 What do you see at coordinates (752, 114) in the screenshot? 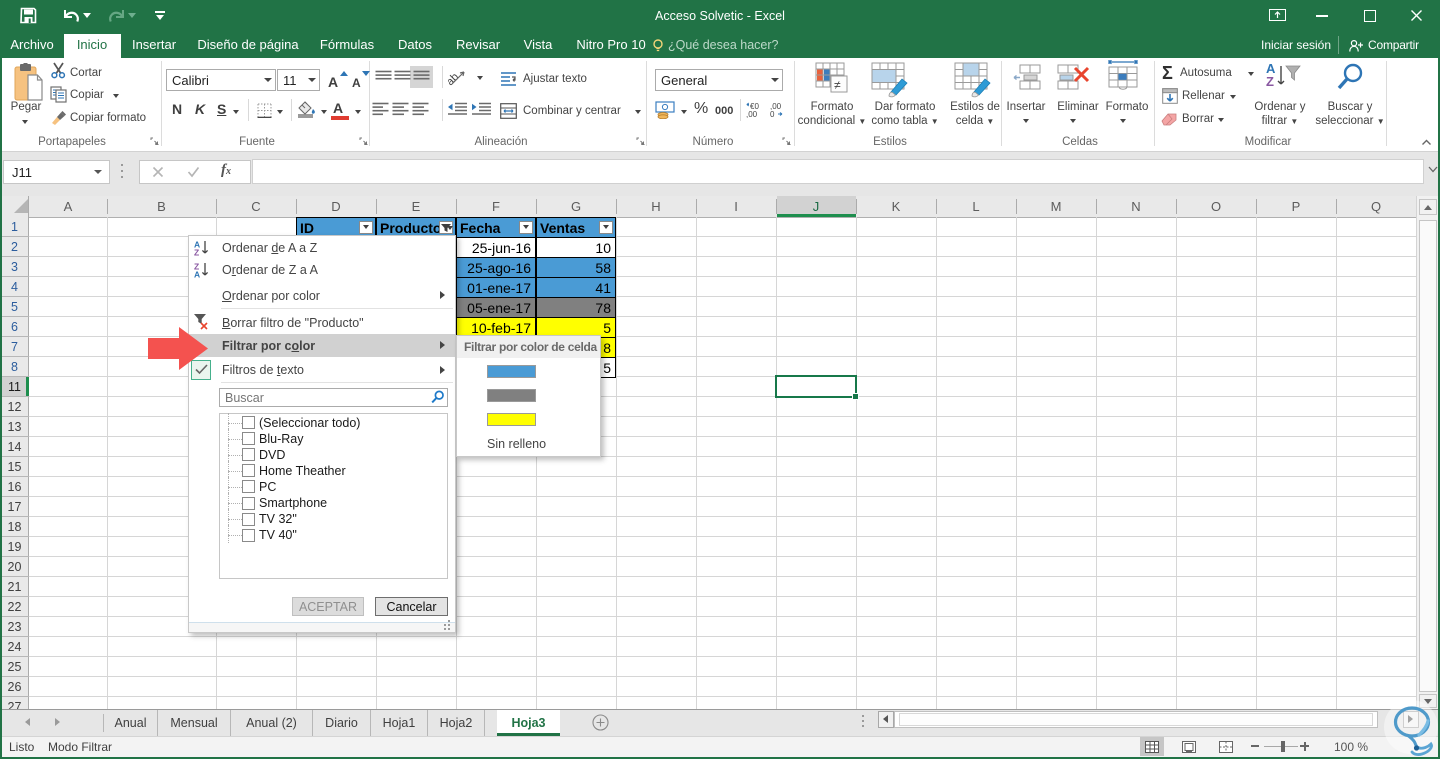
I see `svg-text: ,00` at bounding box center [752, 114].